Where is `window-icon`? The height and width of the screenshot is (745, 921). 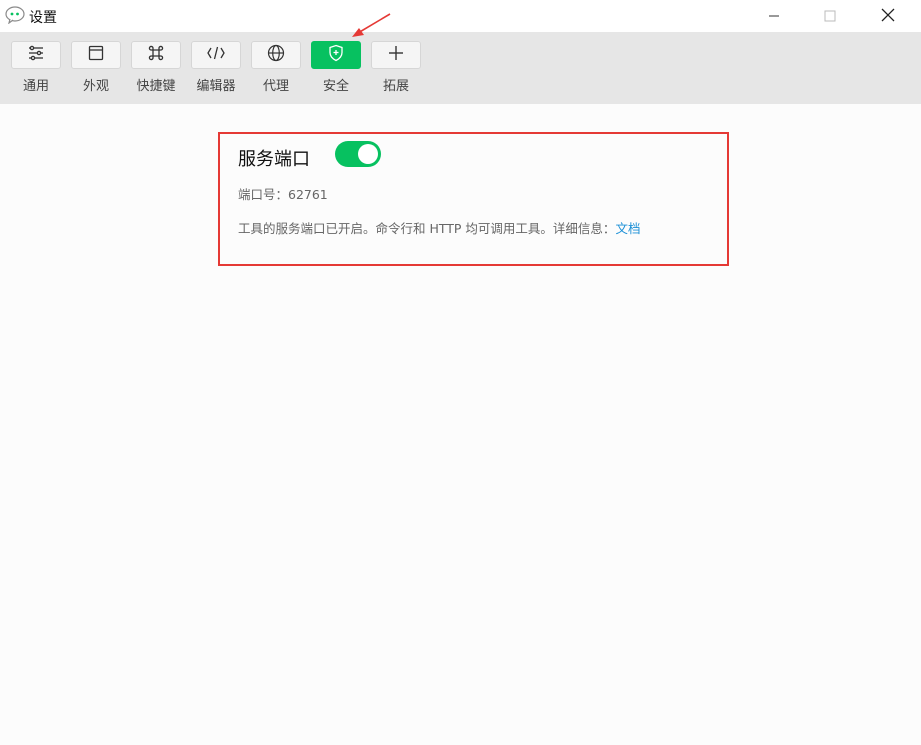
window-icon is located at coordinates (96, 55).